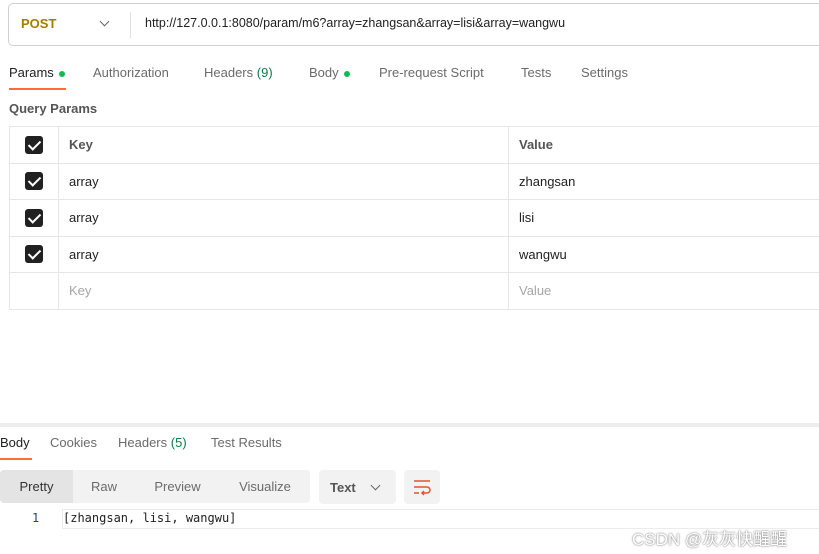 The width and height of the screenshot is (819, 554). I want to click on view-pretty: Pretty, so click(36, 486).